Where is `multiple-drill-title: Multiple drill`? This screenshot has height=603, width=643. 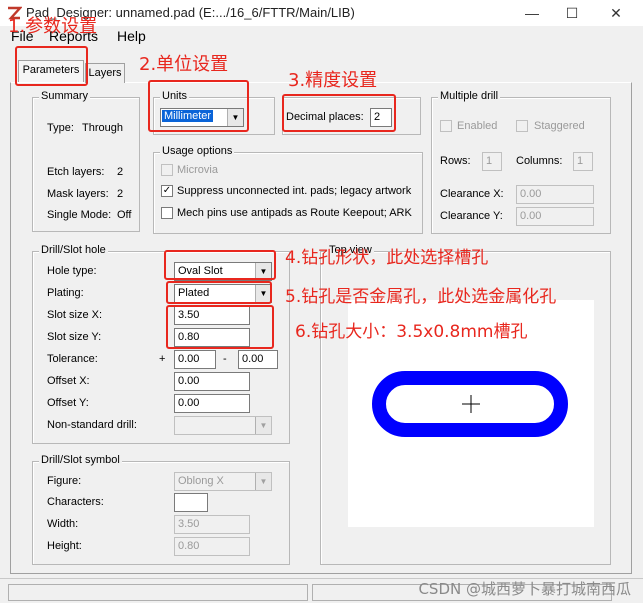 multiple-drill-title: Multiple drill is located at coordinates (469, 96).